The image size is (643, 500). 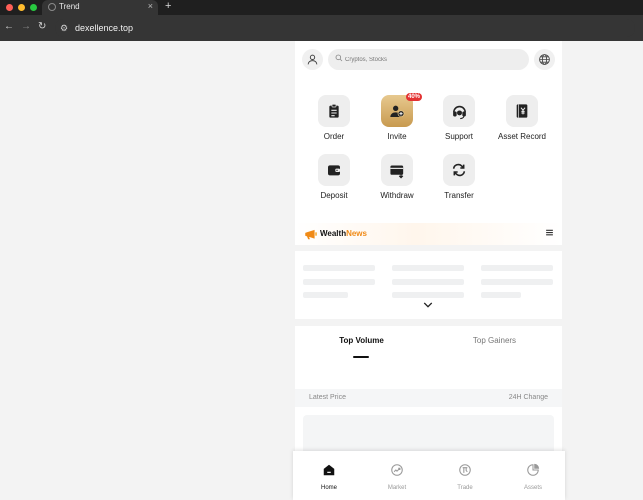 I want to click on deposit-button: Deposit, so click(x=334, y=177).